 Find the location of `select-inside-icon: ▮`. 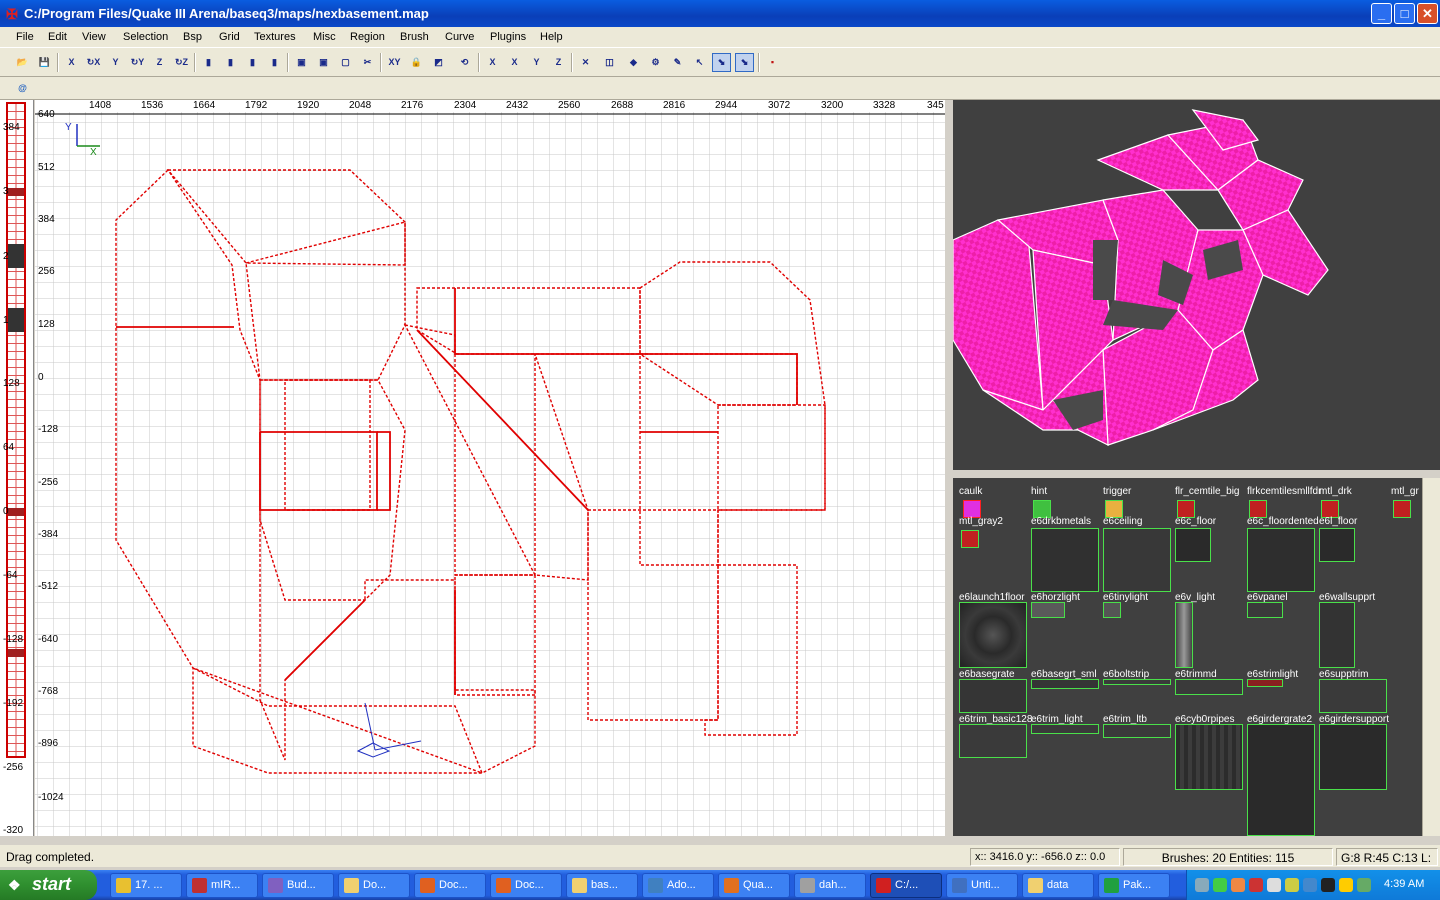

select-inside-icon: ▮ is located at coordinates (274, 62).